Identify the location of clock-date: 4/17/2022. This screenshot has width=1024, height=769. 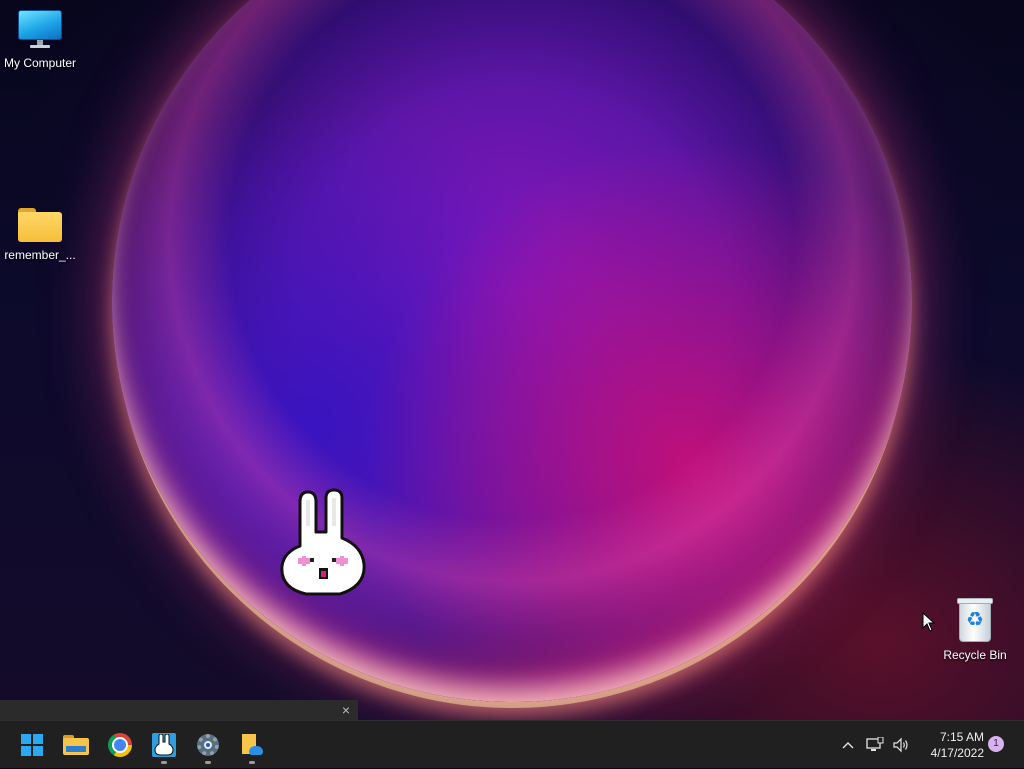
(957, 753).